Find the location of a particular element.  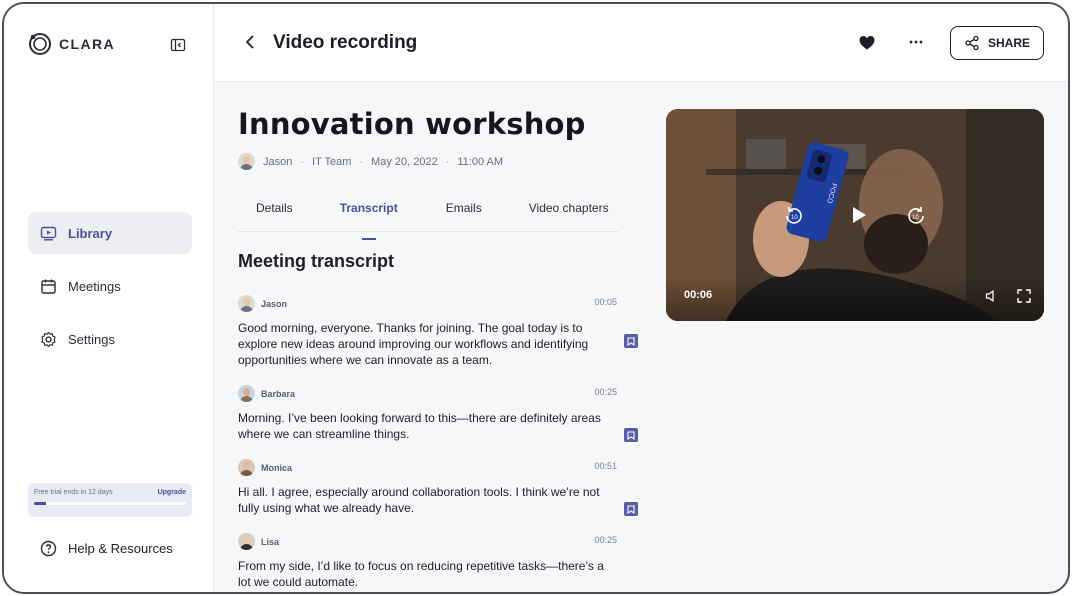

meeting-title: Innovation workshop is located at coordinates (412, 124).